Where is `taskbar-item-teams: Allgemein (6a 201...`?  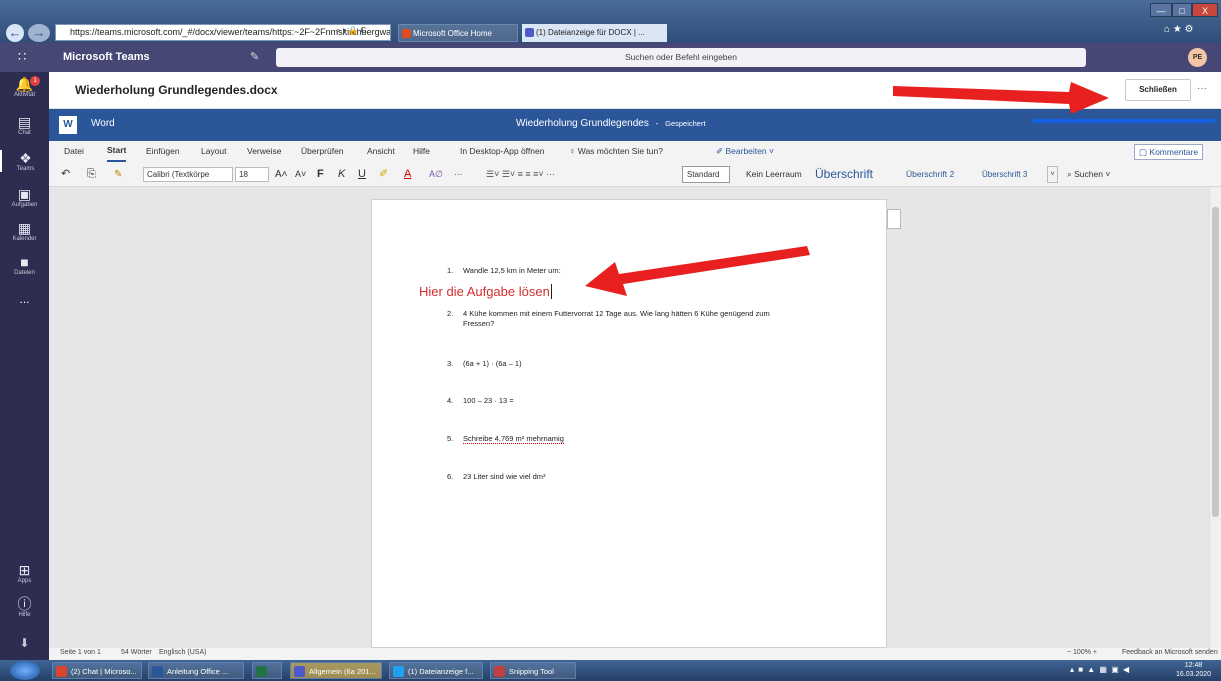 taskbar-item-teams: Allgemein (6a 201... is located at coordinates (336, 670).